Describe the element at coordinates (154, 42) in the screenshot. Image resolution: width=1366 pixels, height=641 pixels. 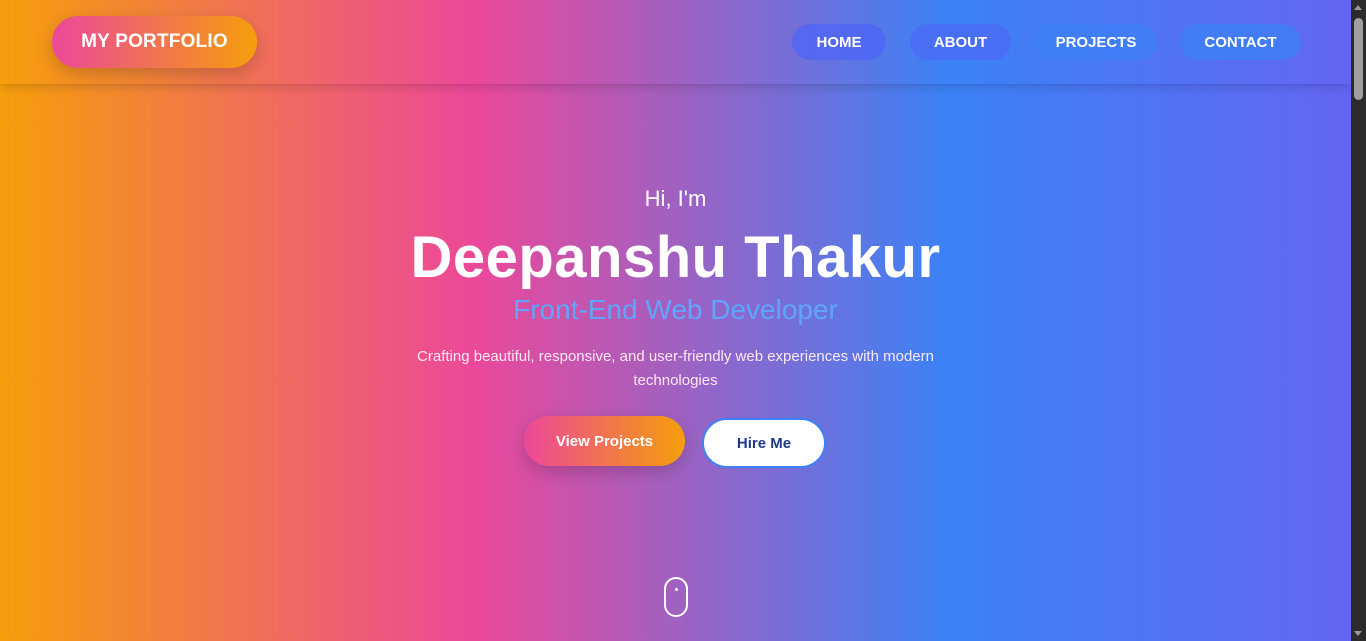
I see `logo-button: MY PORTFOLIO` at that location.